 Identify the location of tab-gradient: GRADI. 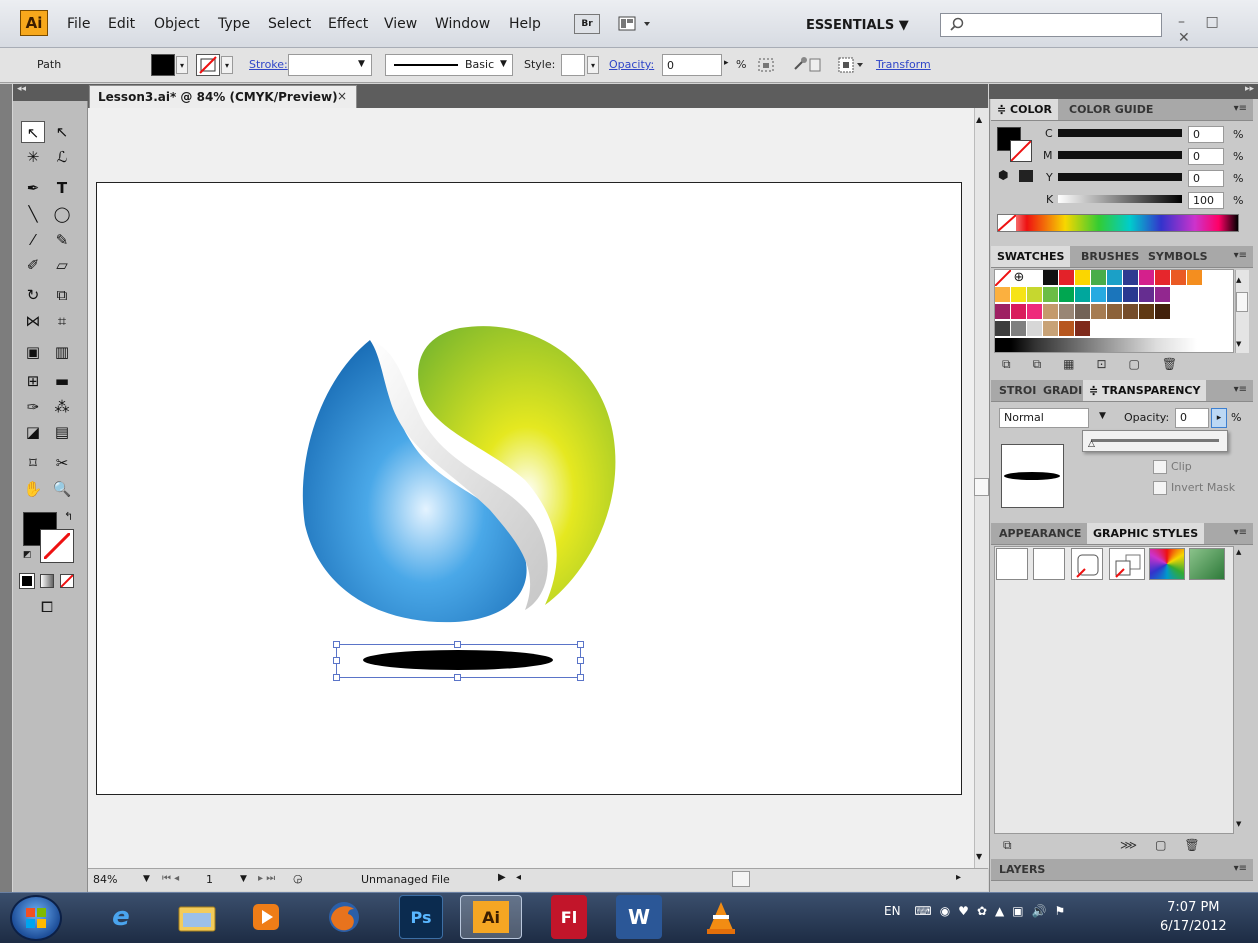
(1062, 390).